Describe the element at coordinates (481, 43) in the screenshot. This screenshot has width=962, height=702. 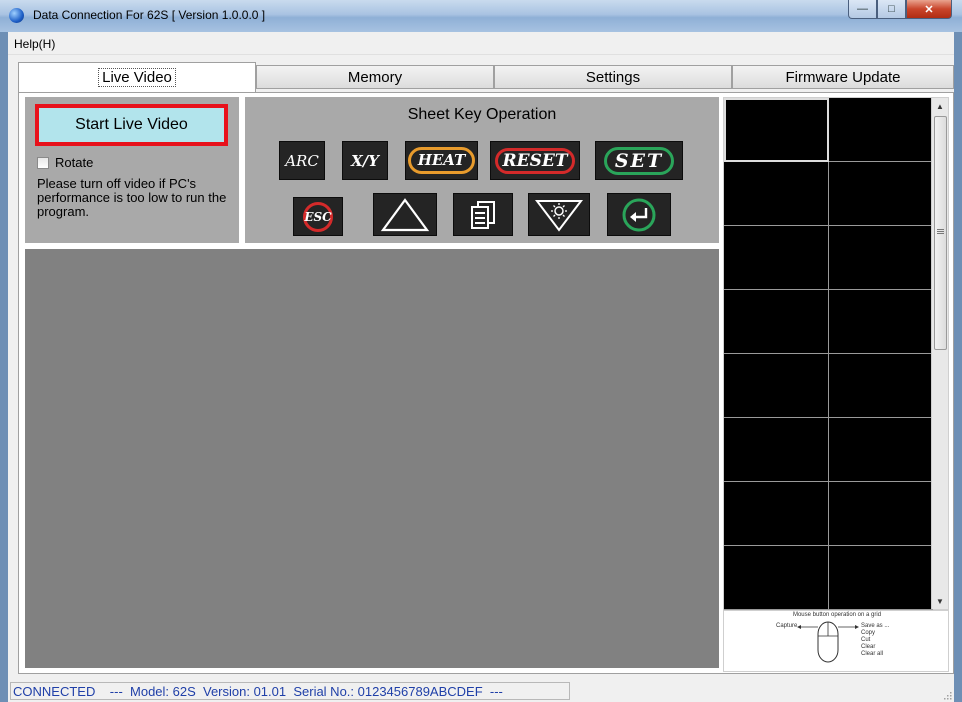
I see `menu-bar: Help(H)` at that location.